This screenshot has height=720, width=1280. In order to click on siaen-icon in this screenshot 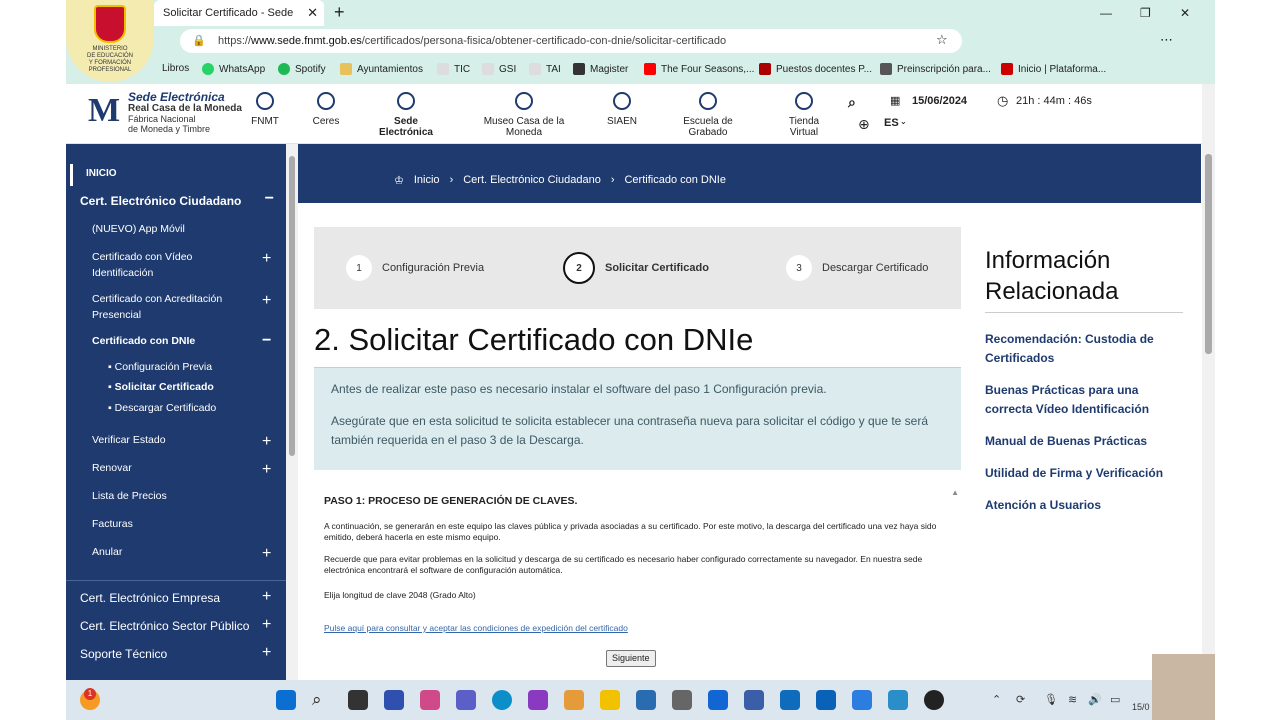, I will do `click(622, 101)`.